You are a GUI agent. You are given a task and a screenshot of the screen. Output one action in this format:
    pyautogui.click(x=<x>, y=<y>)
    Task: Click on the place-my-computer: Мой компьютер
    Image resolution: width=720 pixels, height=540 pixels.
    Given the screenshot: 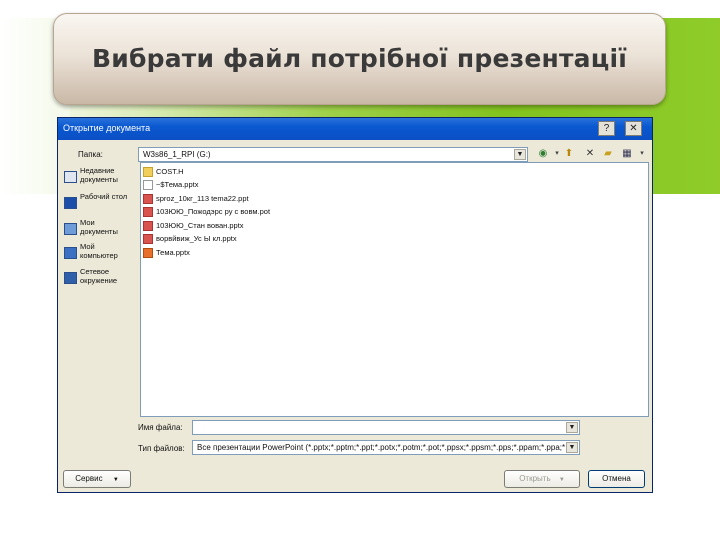 What is the action you would take?
    pyautogui.click(x=97, y=256)
    